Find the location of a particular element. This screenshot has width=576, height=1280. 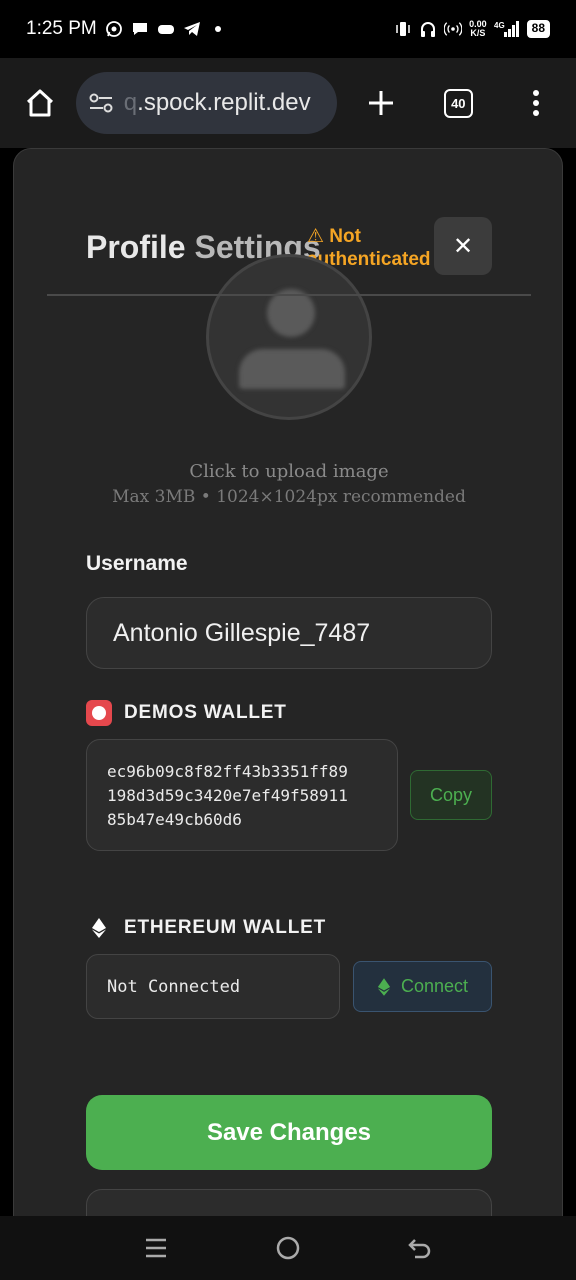

back-button is located at coordinates (420, 1248).